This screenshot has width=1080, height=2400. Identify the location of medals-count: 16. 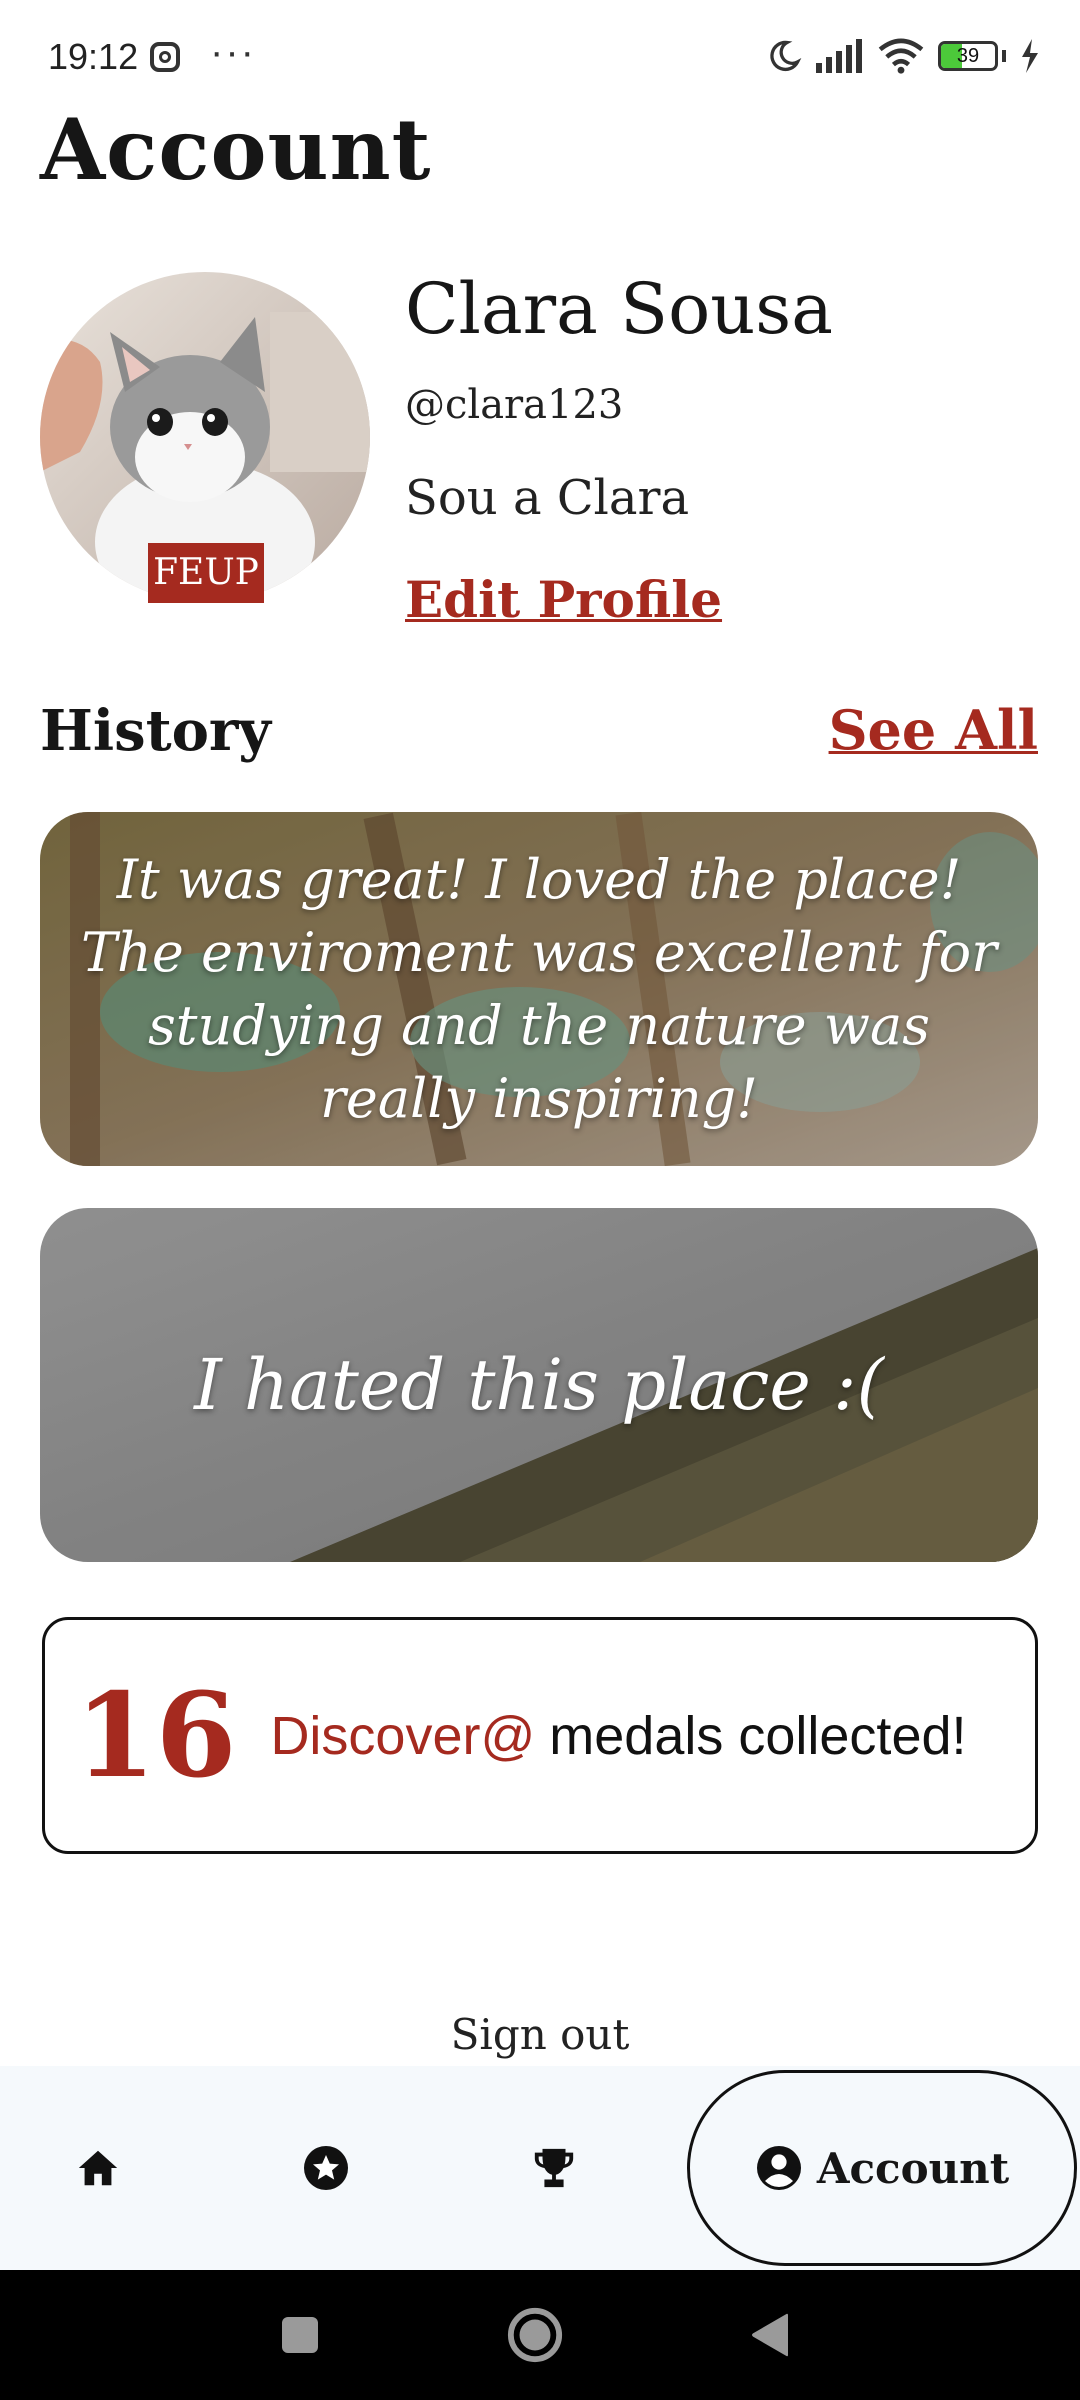
(156, 1735).